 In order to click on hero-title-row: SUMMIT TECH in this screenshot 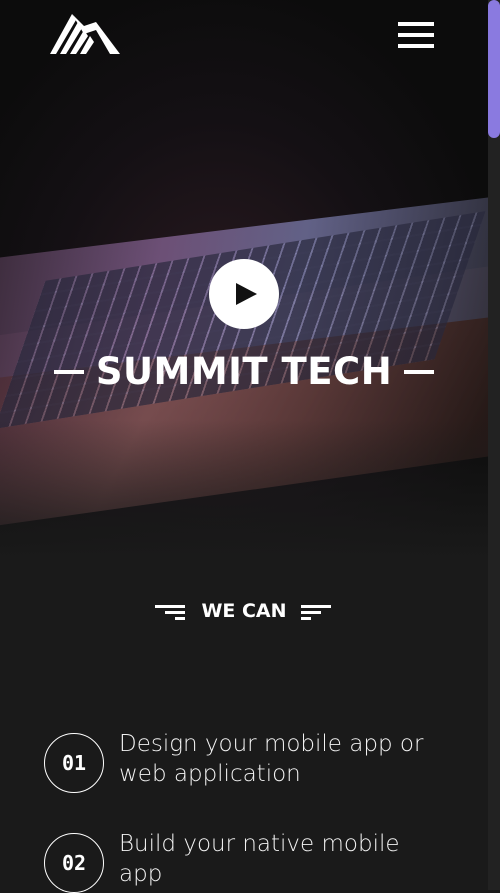, I will do `click(244, 371)`.